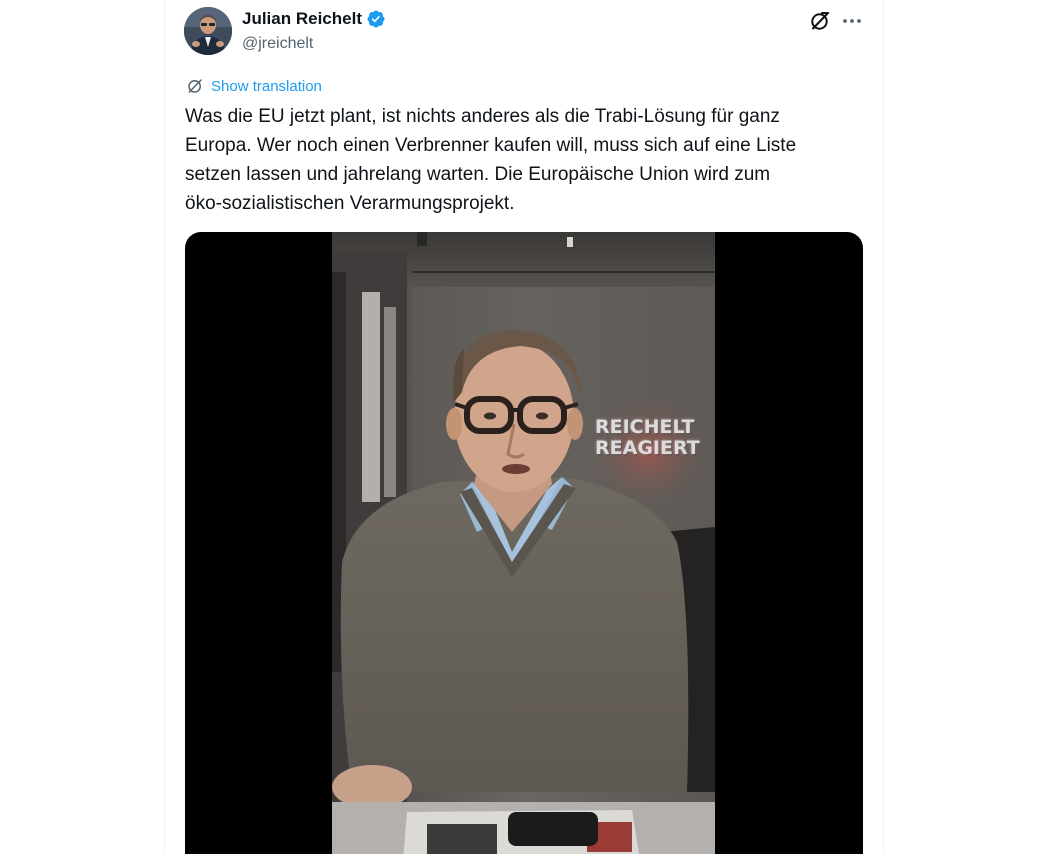  I want to click on author-block: Julian Reichelt @jreichelt, so click(314, 30).